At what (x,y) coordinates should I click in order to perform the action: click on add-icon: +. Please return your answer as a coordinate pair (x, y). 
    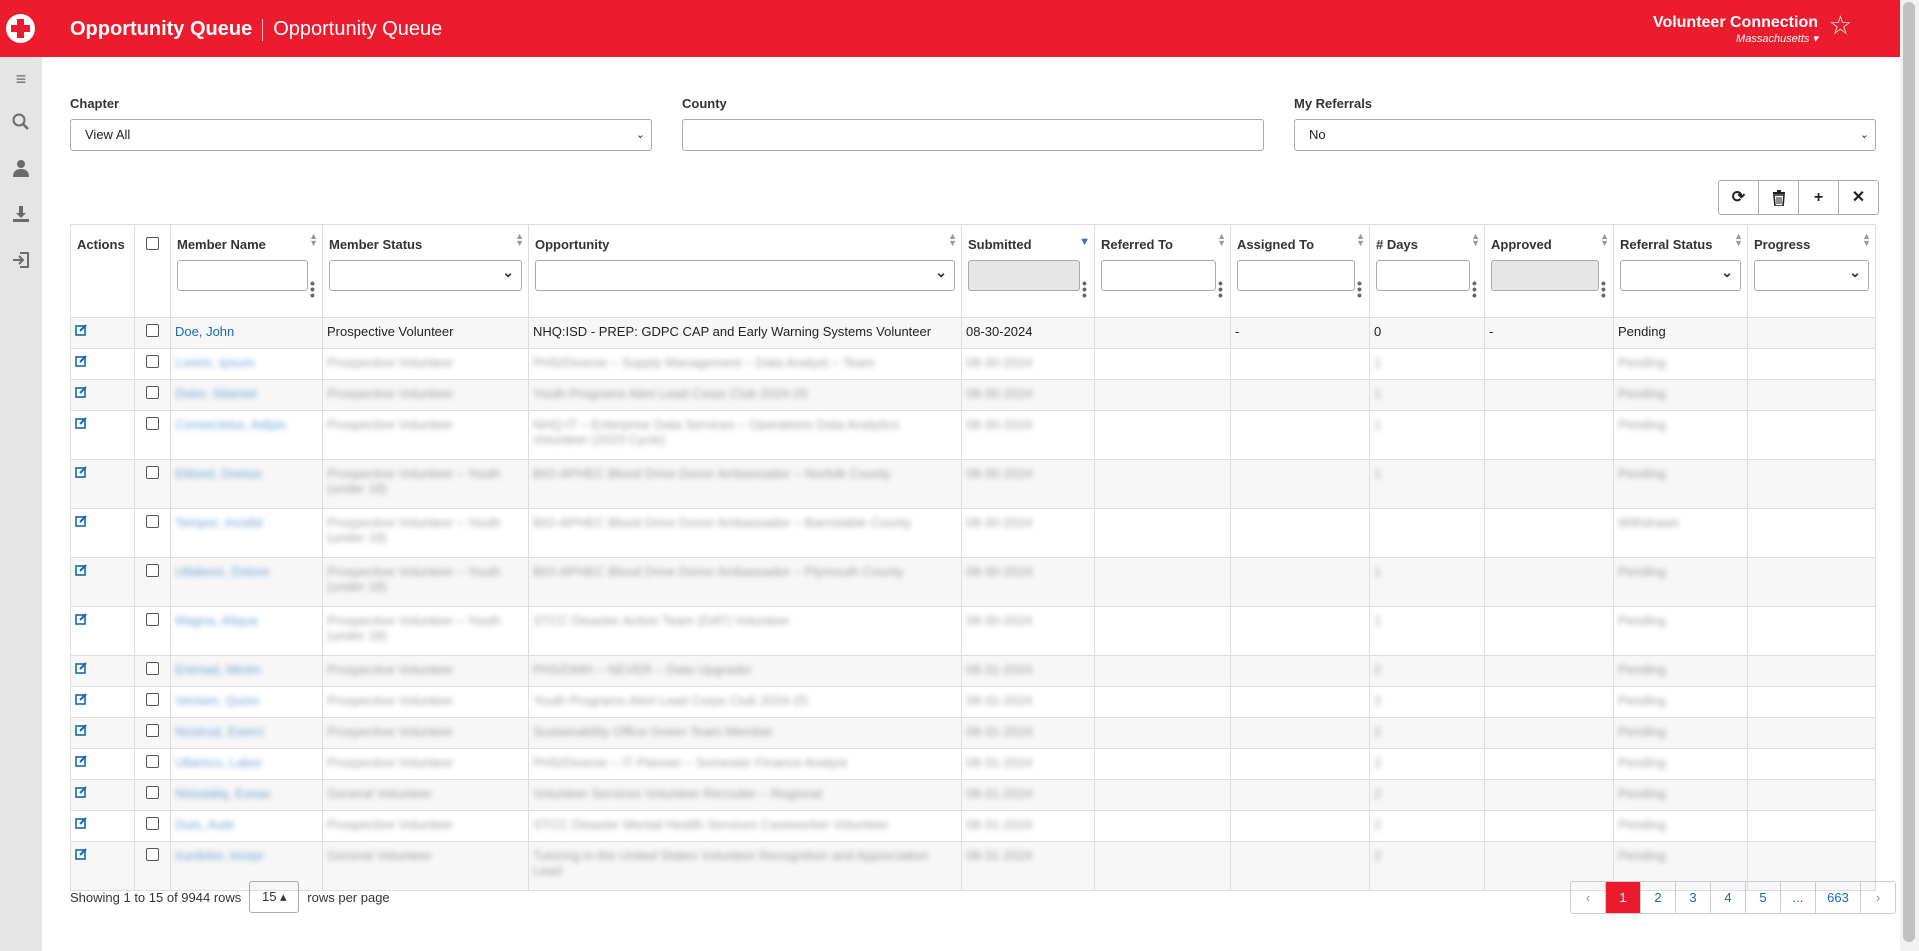
    Looking at the image, I should click on (1818, 197).